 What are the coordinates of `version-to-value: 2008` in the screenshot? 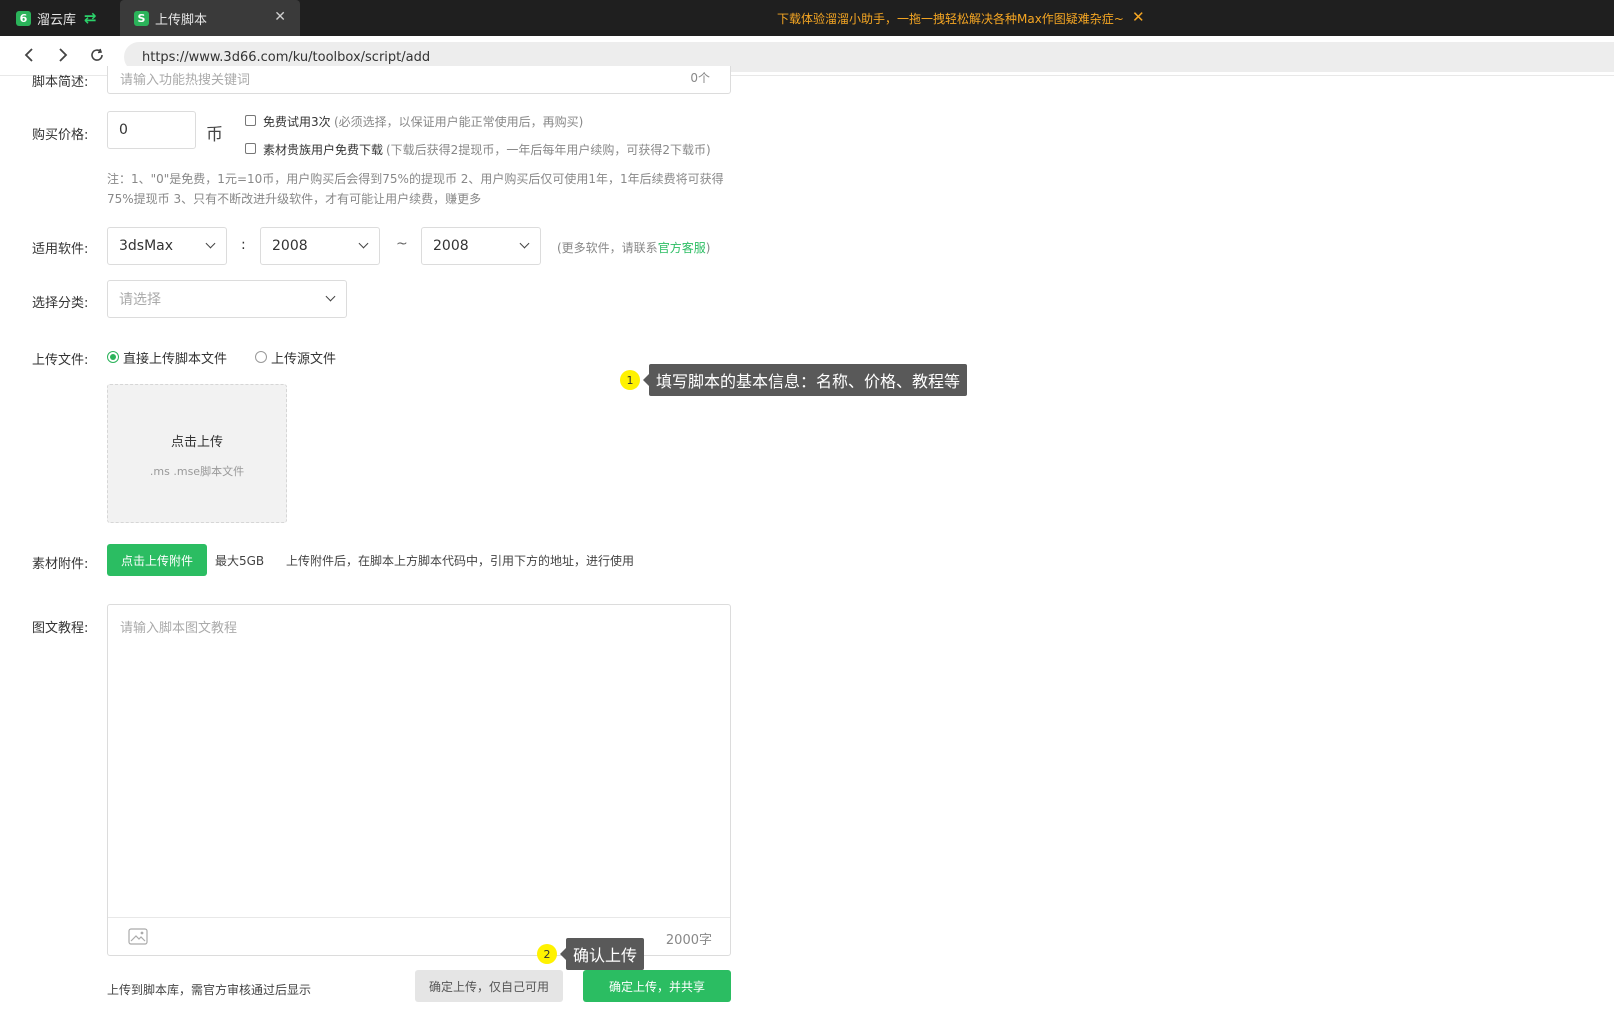 It's located at (451, 246).